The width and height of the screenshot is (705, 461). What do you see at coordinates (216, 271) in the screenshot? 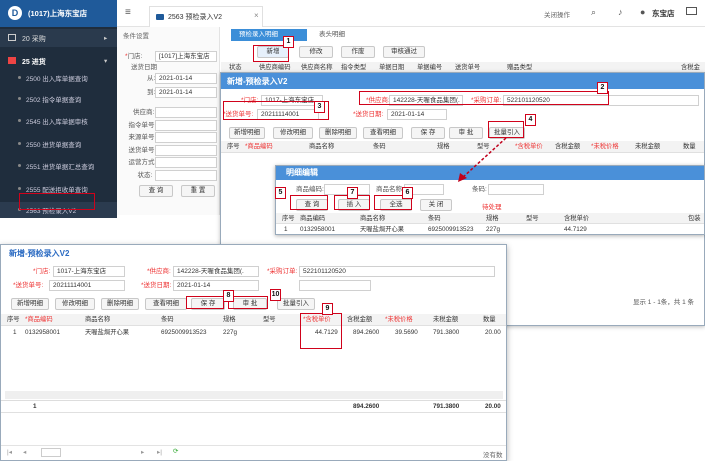
I see `supplier-select: 142228-天喔食品集团(.` at bounding box center [216, 271].